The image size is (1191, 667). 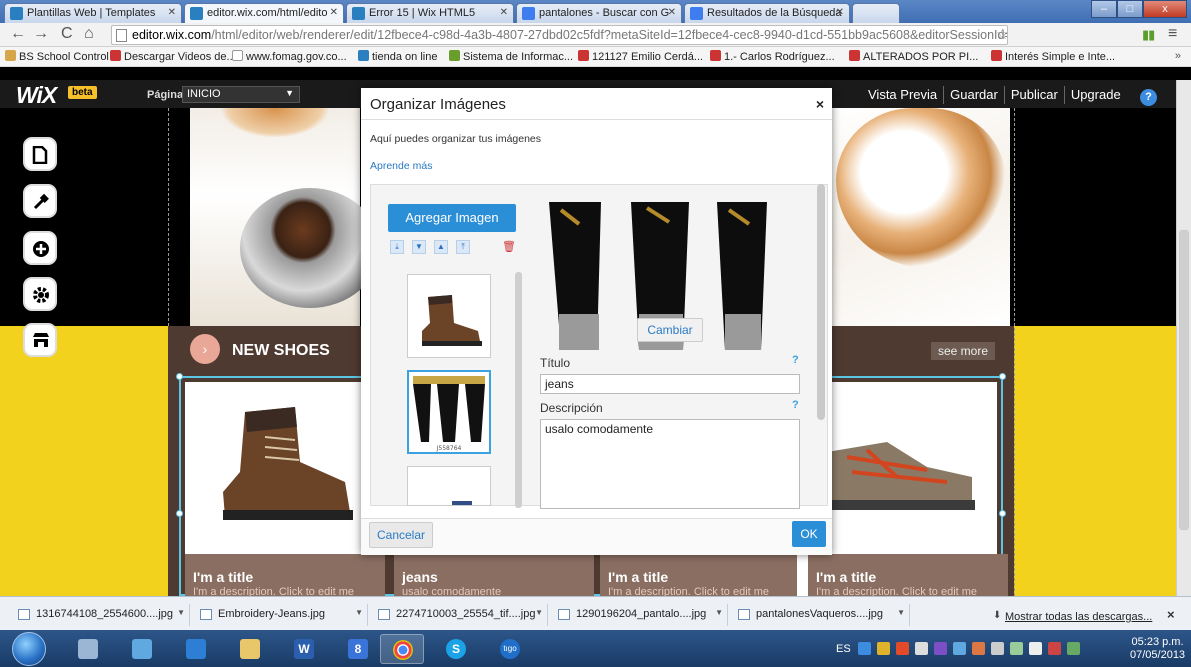 What do you see at coordinates (441, 247) in the screenshot?
I see `move-up-icon: ▲` at bounding box center [441, 247].